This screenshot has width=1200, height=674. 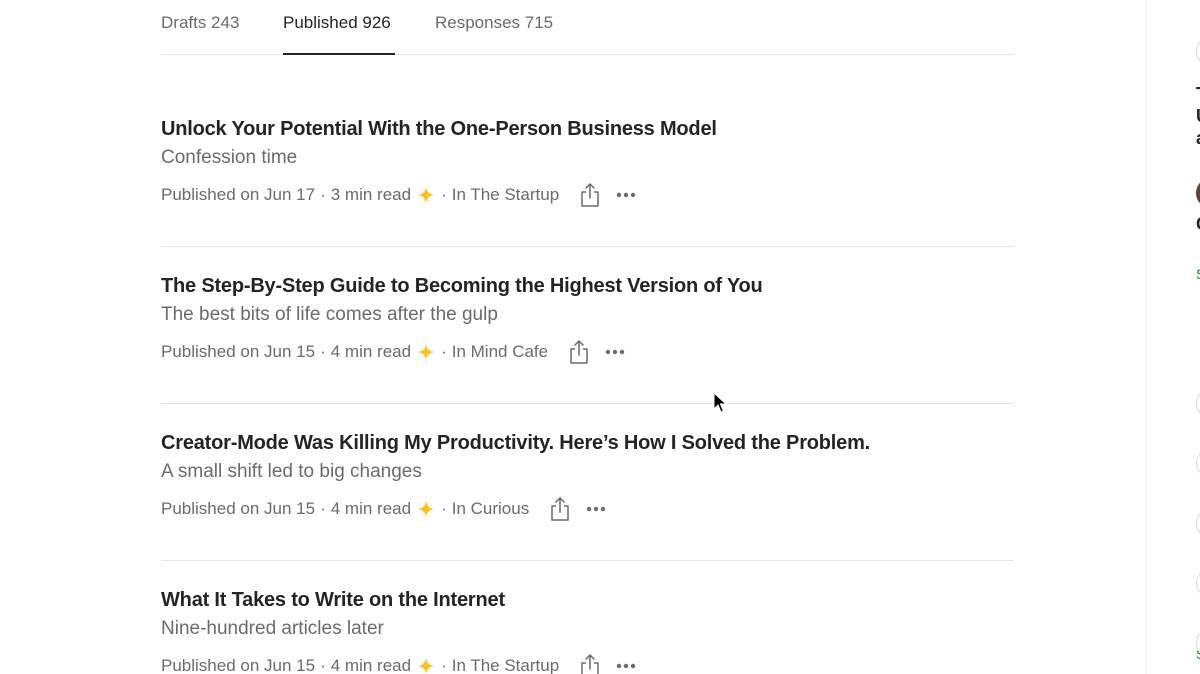 What do you see at coordinates (1198, 224) in the screenshot?
I see `sidebar-text-fragment: C` at bounding box center [1198, 224].